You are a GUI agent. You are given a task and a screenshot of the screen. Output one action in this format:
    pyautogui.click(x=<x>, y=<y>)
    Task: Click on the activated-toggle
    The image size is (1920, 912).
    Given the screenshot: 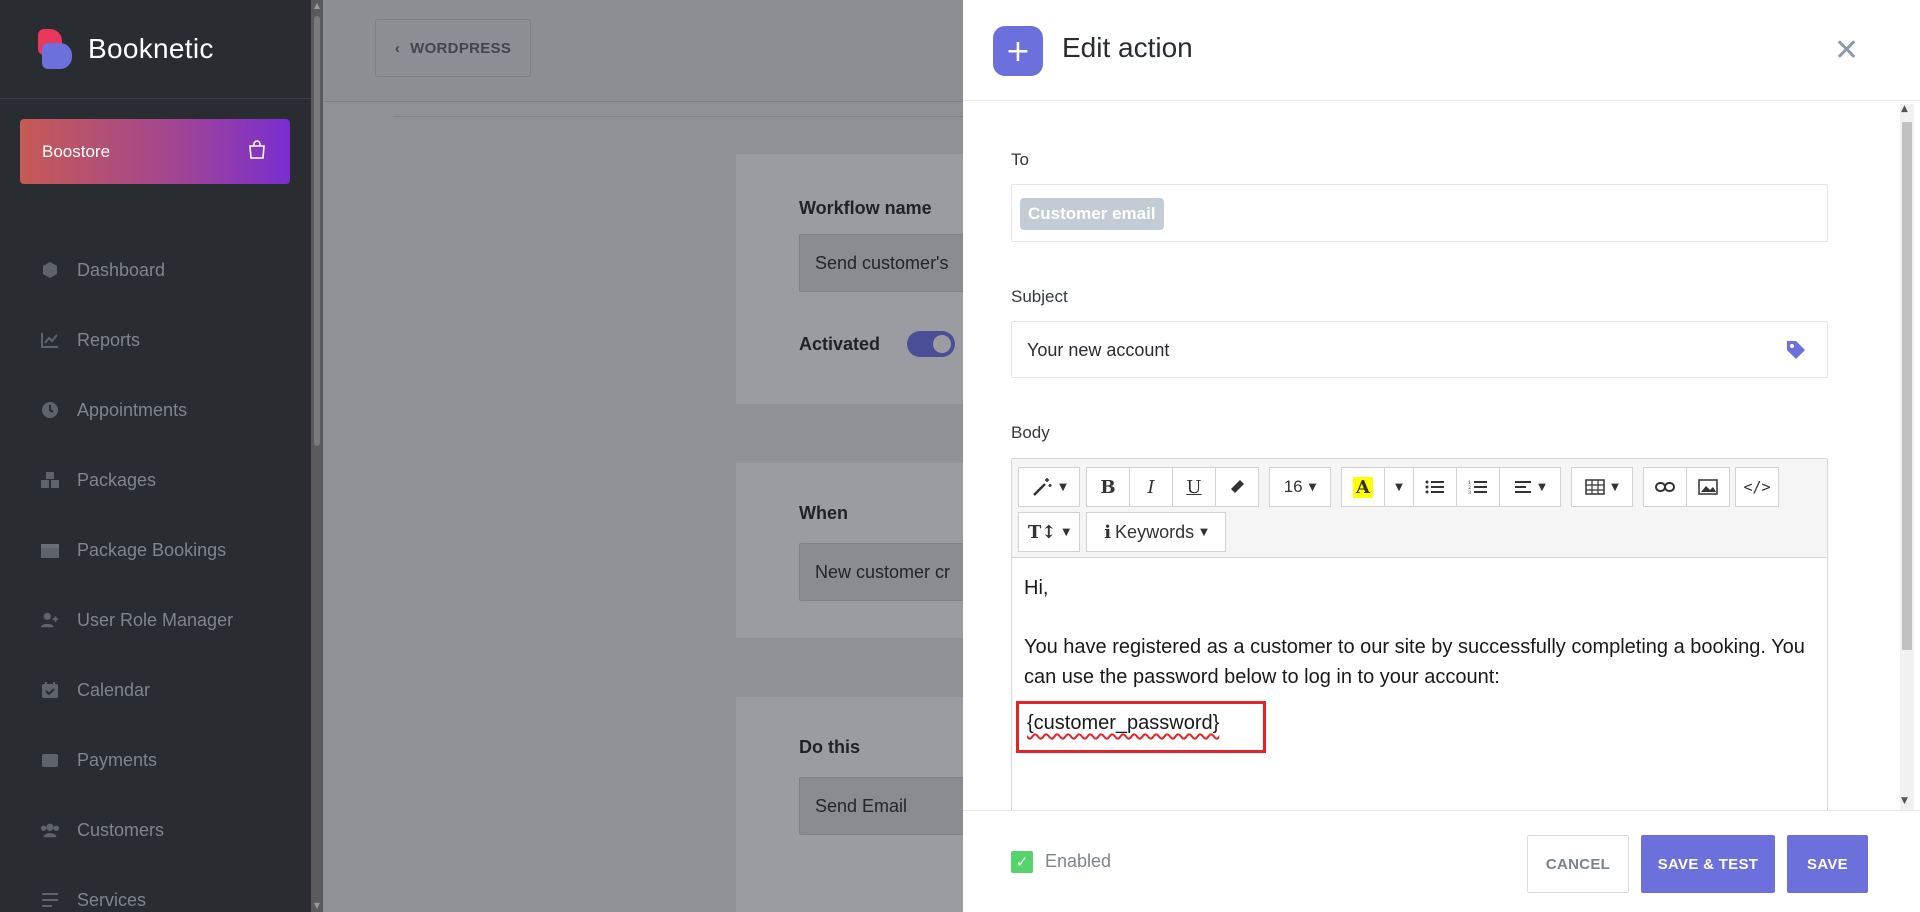 What is the action you would take?
    pyautogui.click(x=931, y=344)
    